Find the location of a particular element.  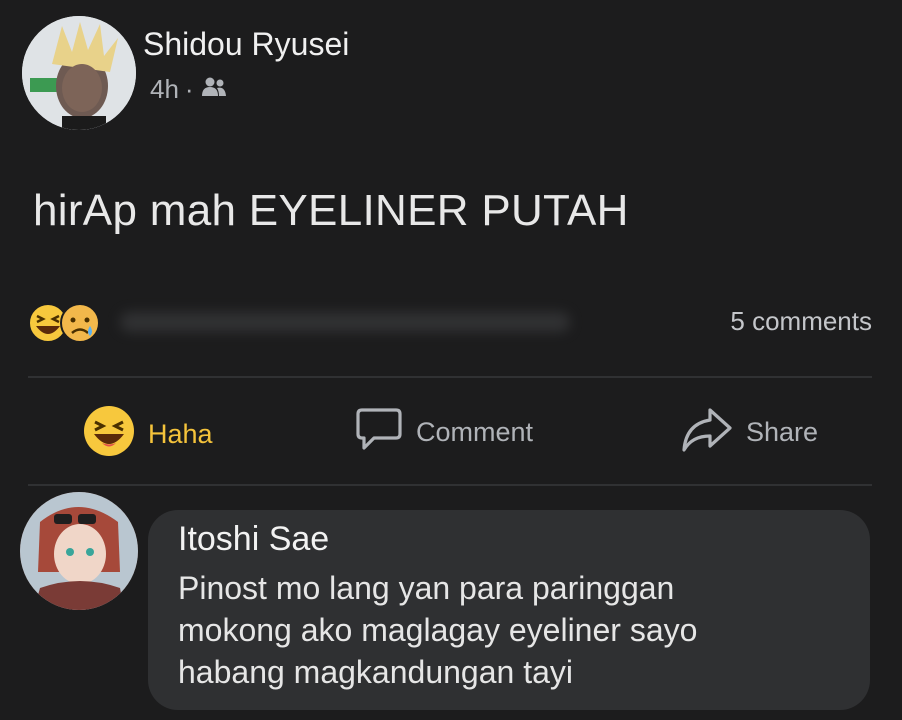

post-meta: 4h · is located at coordinates (189, 89).